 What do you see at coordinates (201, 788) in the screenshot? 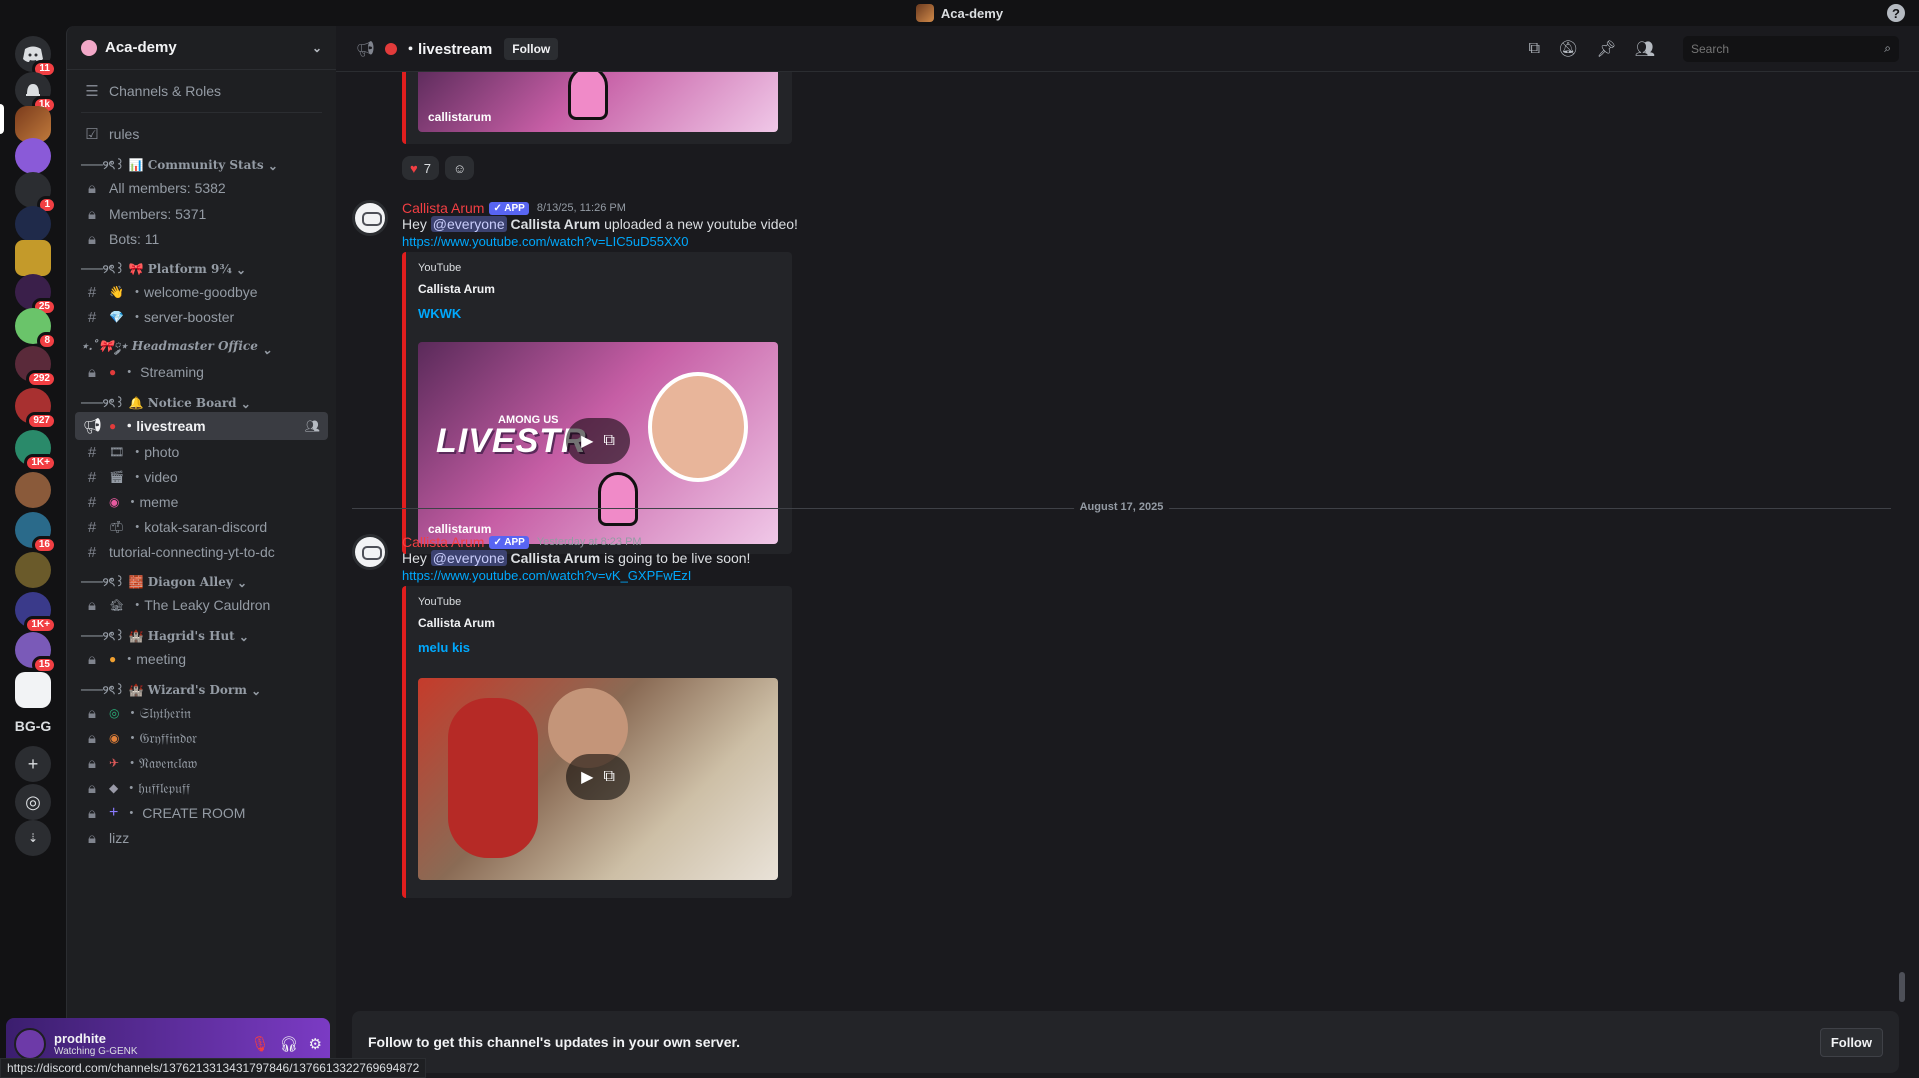
I see `channel-hufflepuff: 🔒︎ ◆ ・𝔥𝔲𝔣𝔣𝔩𝔢𝔭𝔲𝔣𝔣` at bounding box center [201, 788].